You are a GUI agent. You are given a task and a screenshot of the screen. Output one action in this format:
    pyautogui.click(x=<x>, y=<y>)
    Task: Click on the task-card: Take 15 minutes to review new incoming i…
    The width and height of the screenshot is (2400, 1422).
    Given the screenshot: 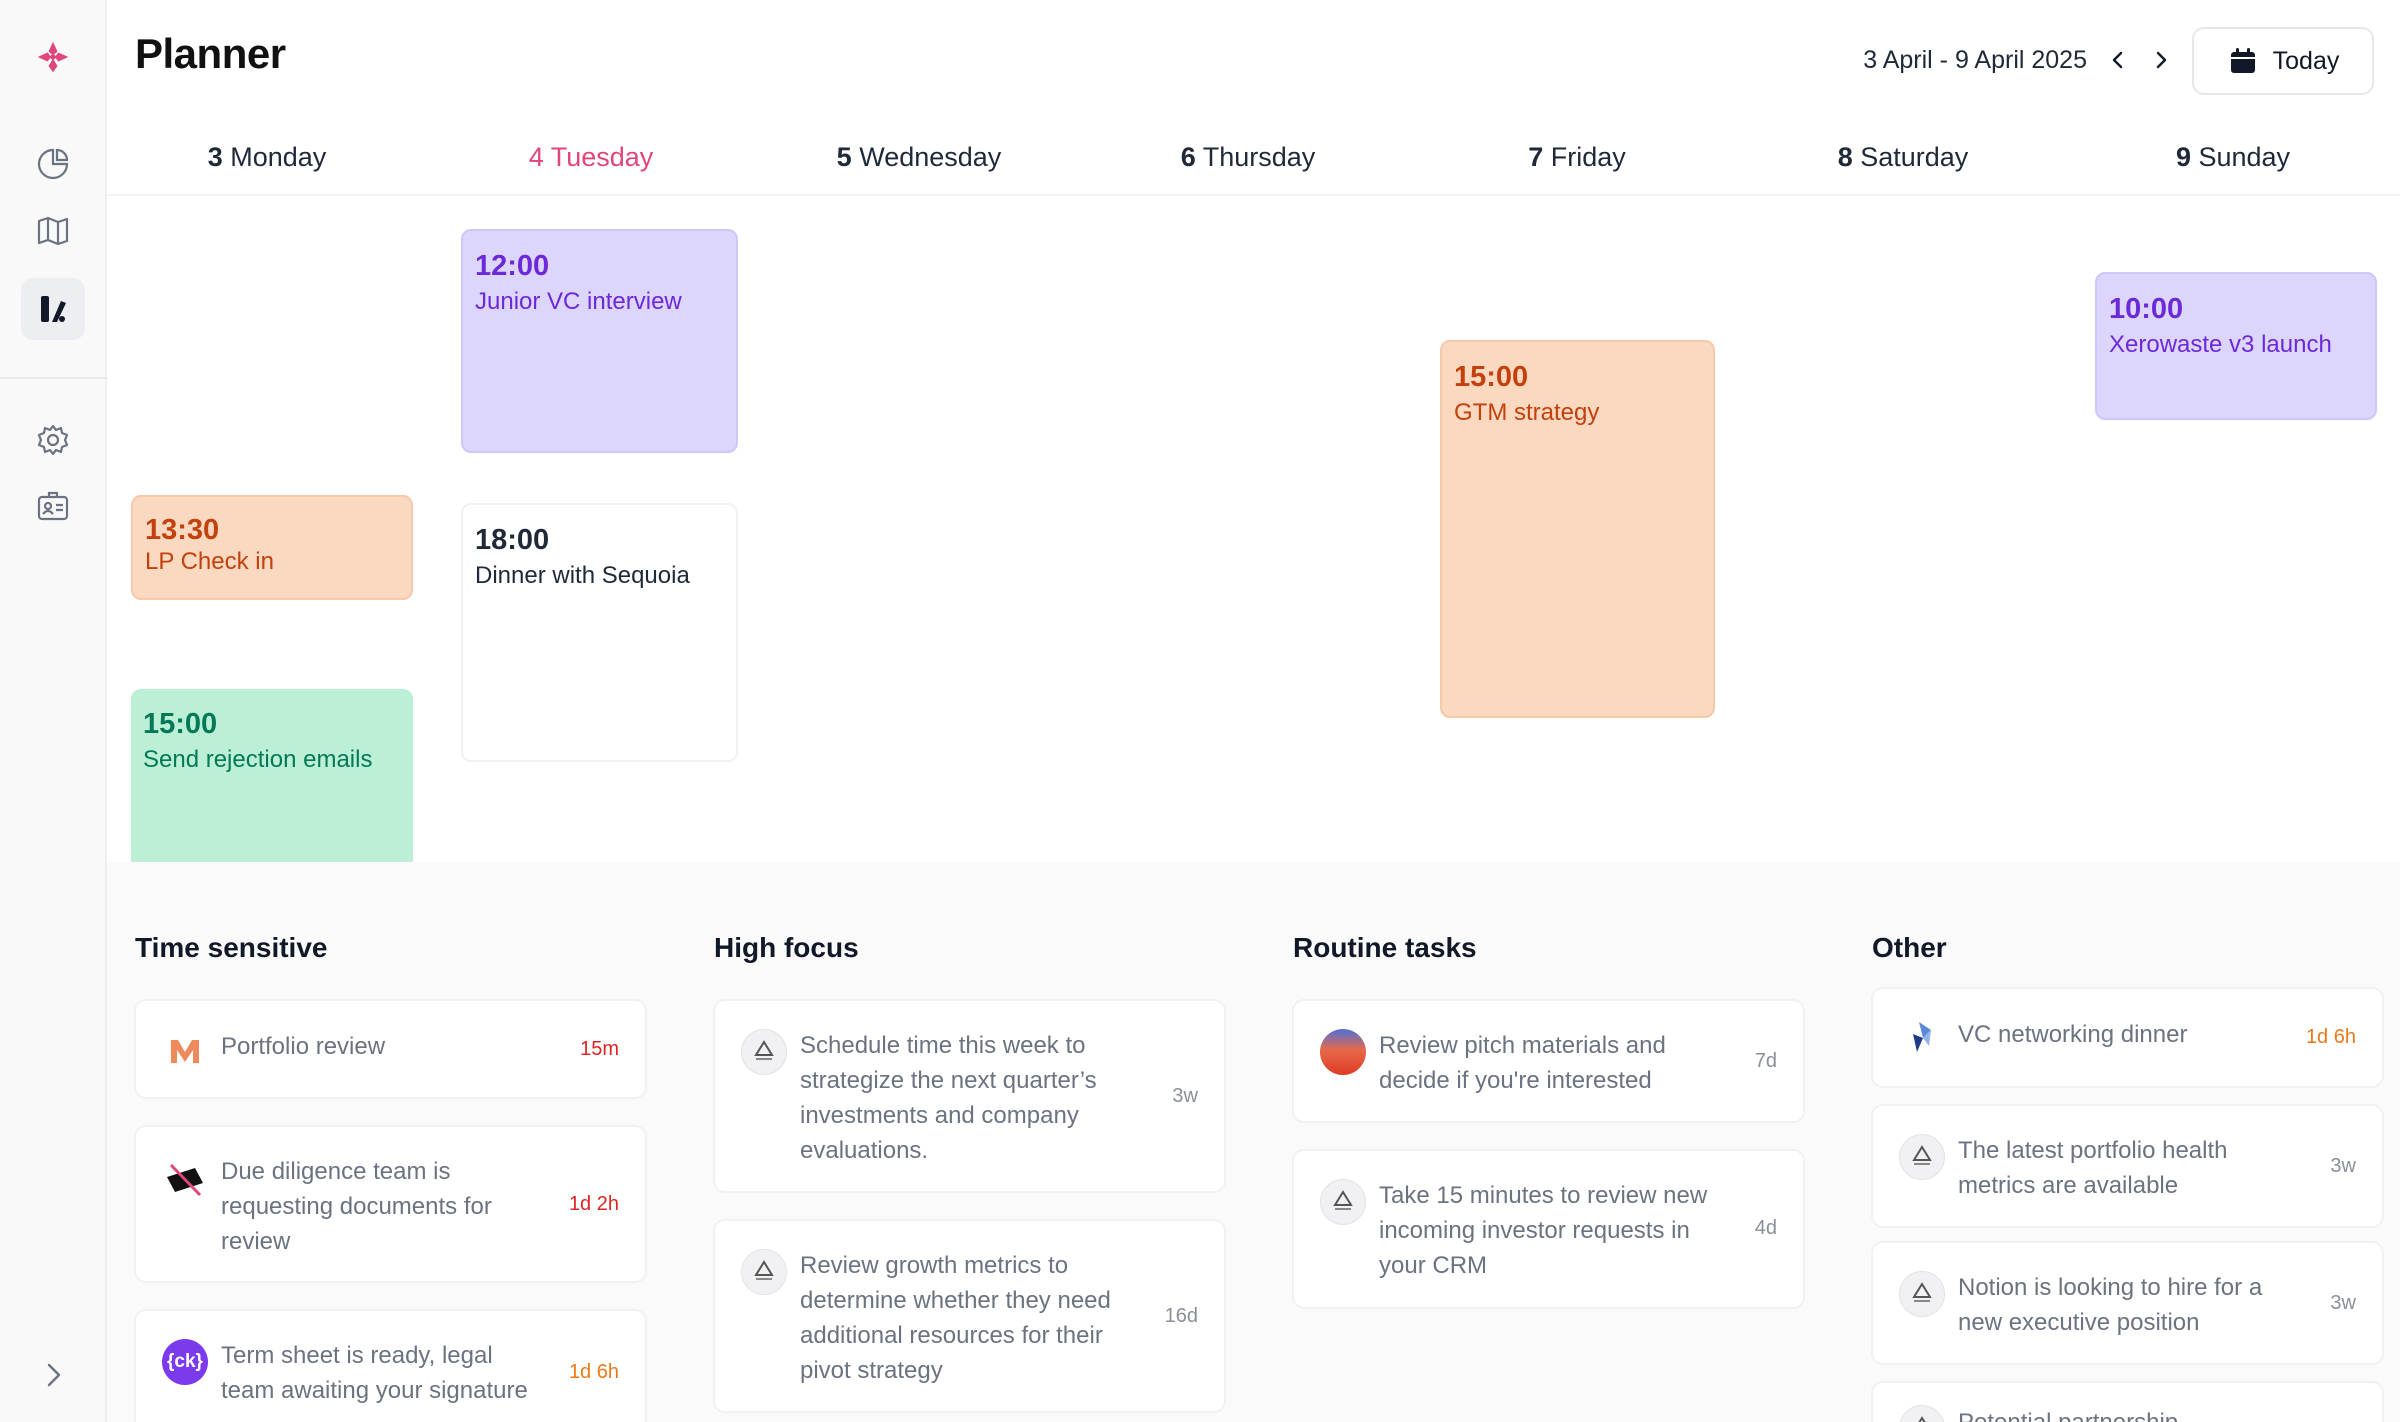 What is the action you would take?
    pyautogui.click(x=1548, y=1229)
    